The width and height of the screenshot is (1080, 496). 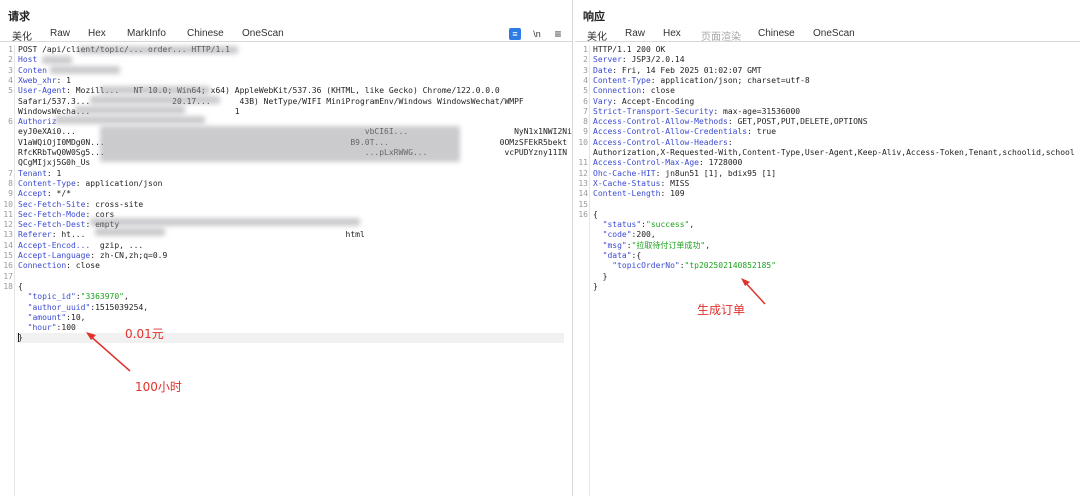 What do you see at coordinates (537, 34) in the screenshot?
I see `newline-icon: \n` at bounding box center [537, 34].